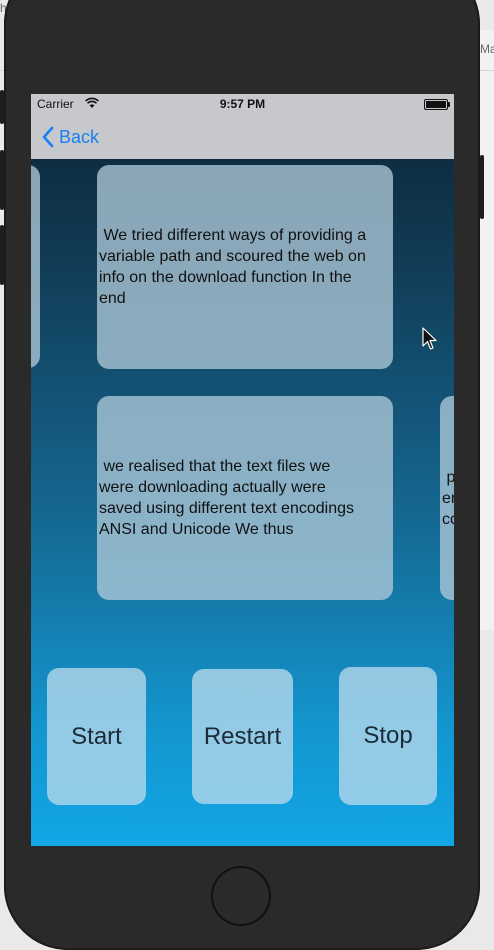 This screenshot has height=950, width=494. I want to click on home-button, so click(241, 896).